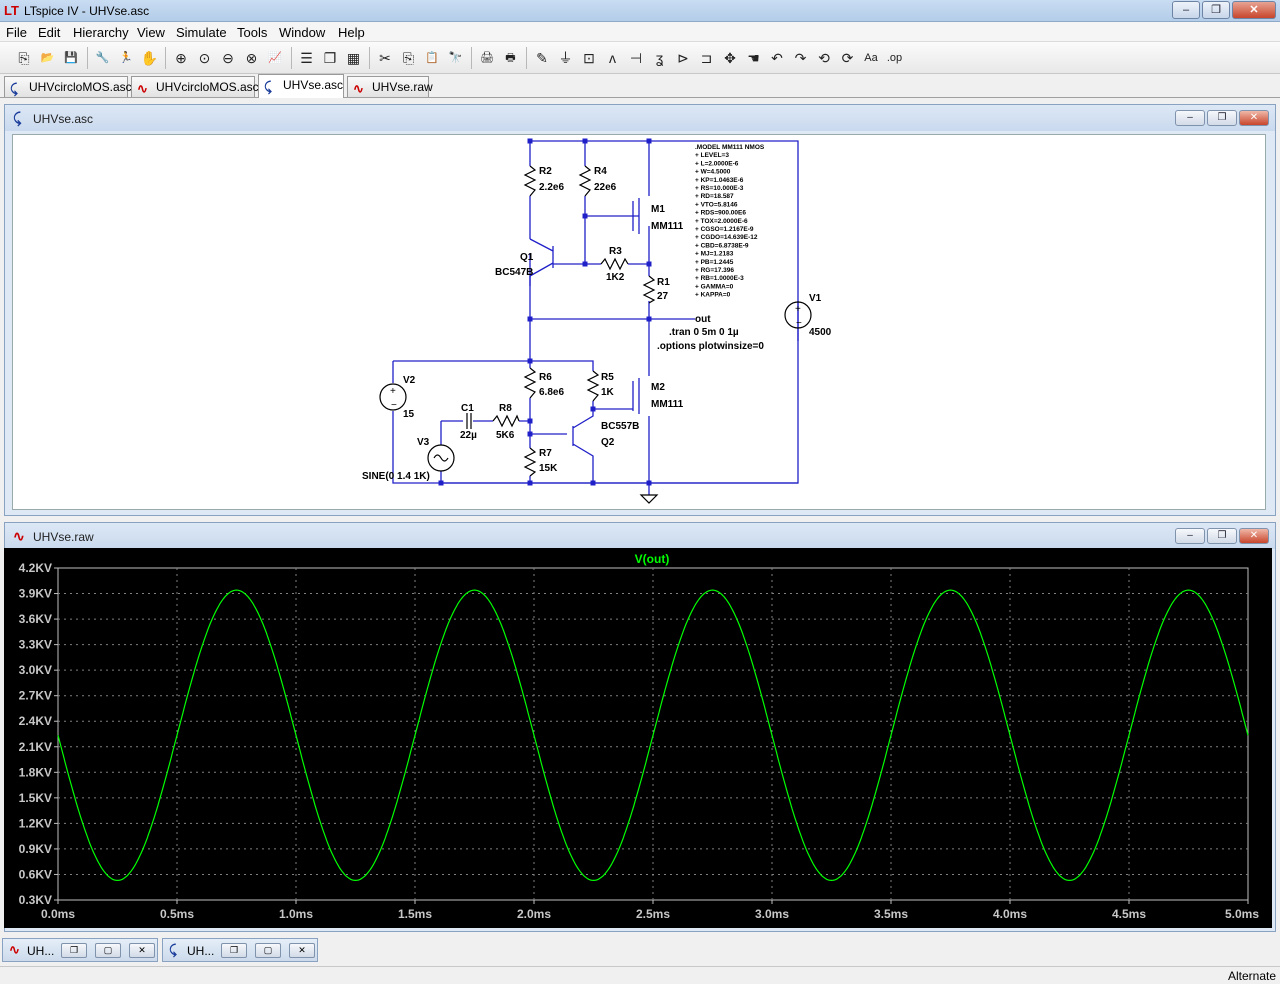 This screenshot has height=984, width=1280. Describe the element at coordinates (717, 163) in the screenshot. I see `spice-model-line: + L=2.0000E-6` at that location.